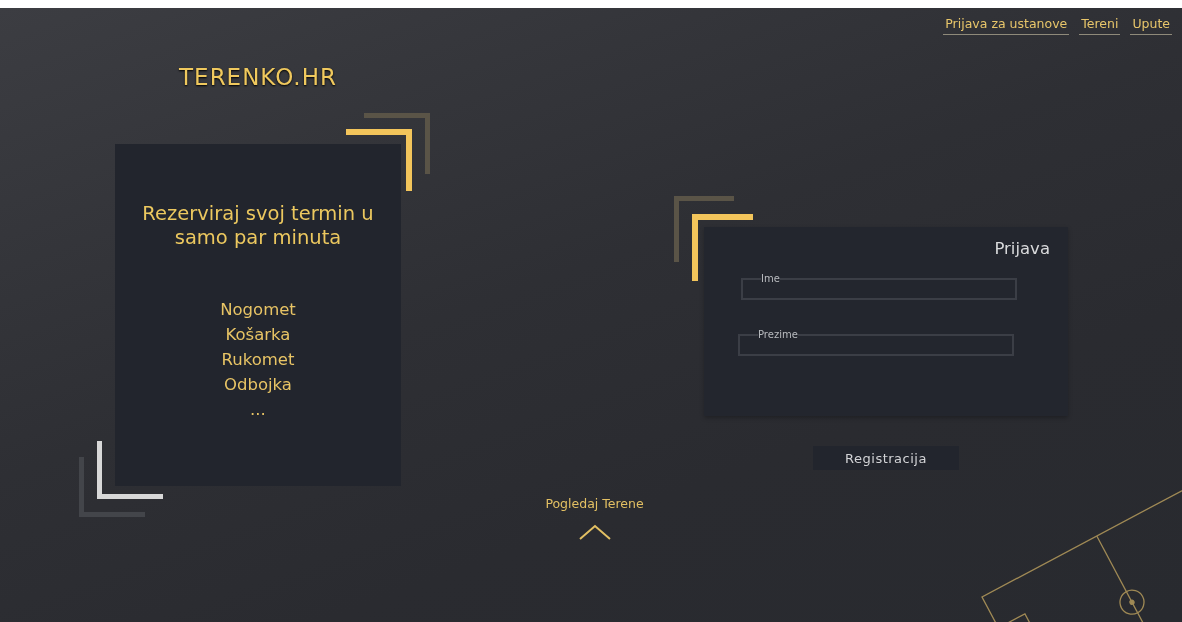 The height and width of the screenshot is (622, 1182). I want to click on register-button: Registracija, so click(886, 458).